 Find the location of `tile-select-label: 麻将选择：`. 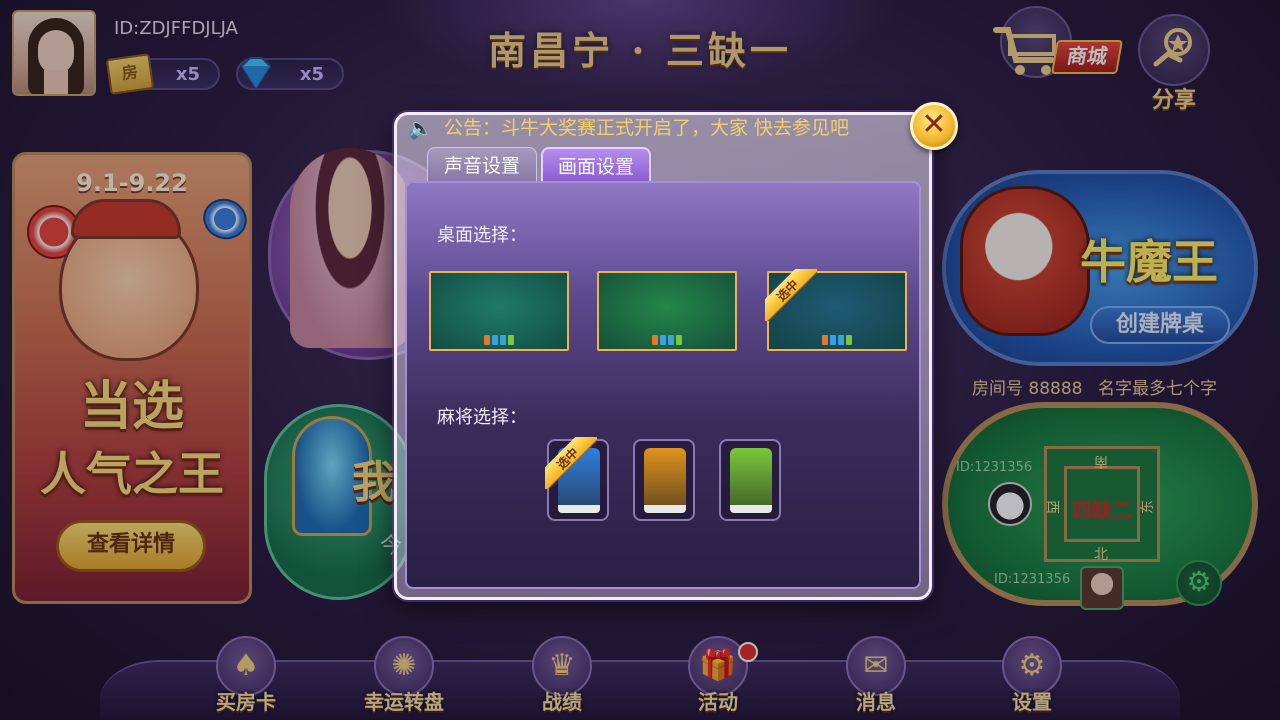

tile-select-label: 麻将选择： is located at coordinates (482, 417).